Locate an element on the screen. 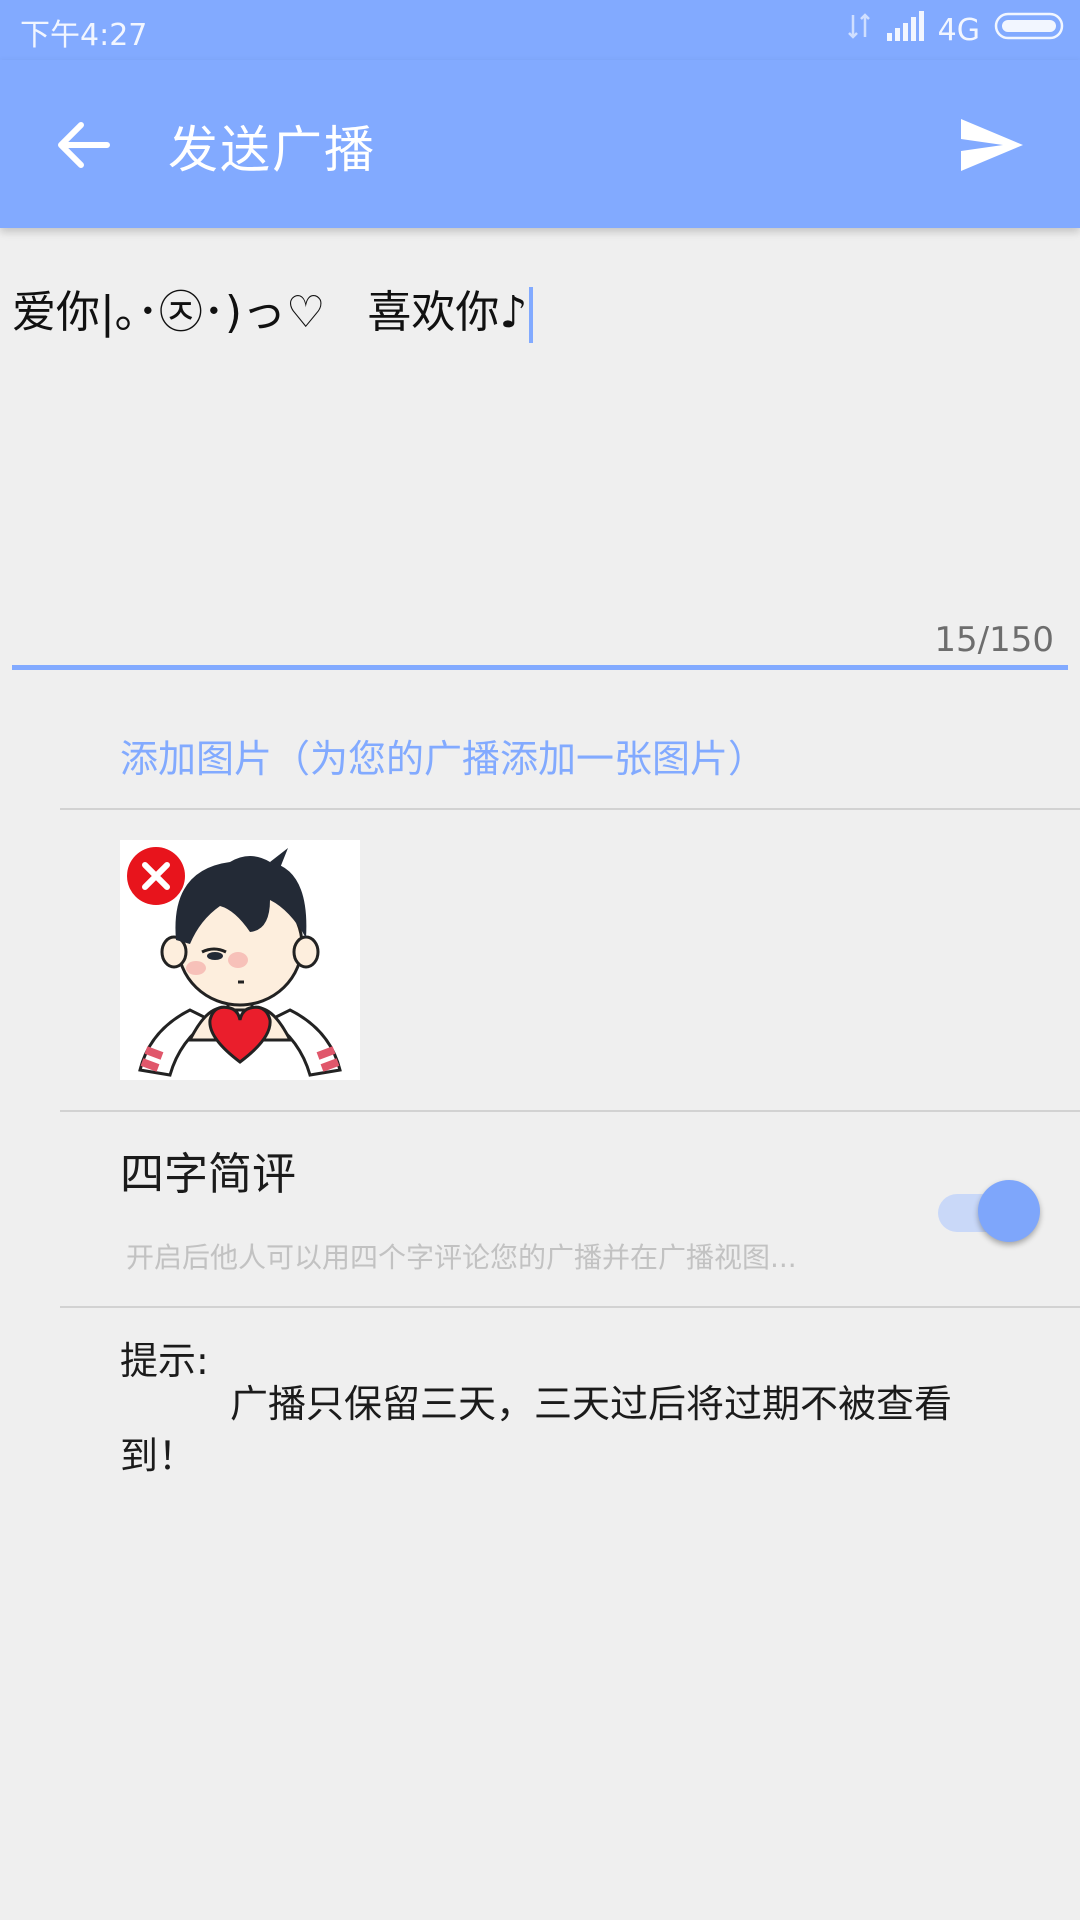  send-button is located at coordinates (992, 147).